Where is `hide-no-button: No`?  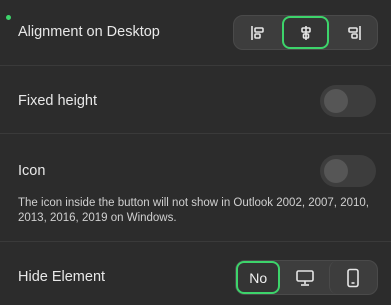
hide-no-button: No is located at coordinates (258, 277).